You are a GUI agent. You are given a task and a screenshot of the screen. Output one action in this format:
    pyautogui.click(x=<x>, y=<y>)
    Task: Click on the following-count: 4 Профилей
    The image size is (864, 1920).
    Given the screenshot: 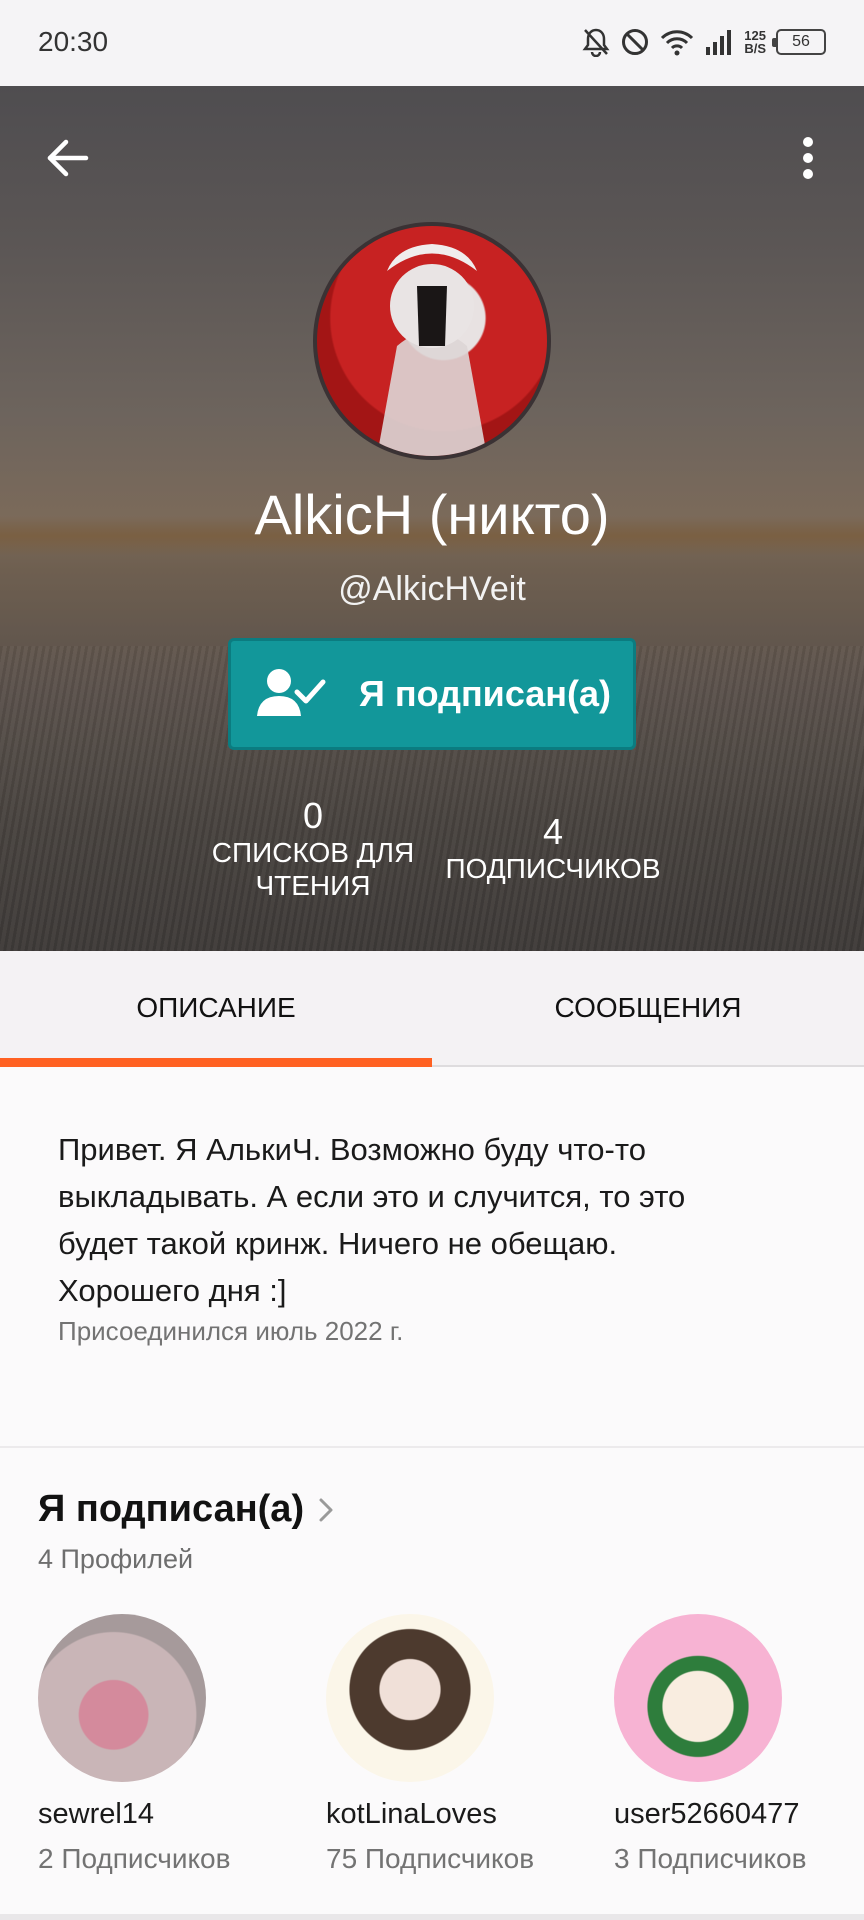 What is the action you would take?
    pyautogui.click(x=116, y=1559)
    